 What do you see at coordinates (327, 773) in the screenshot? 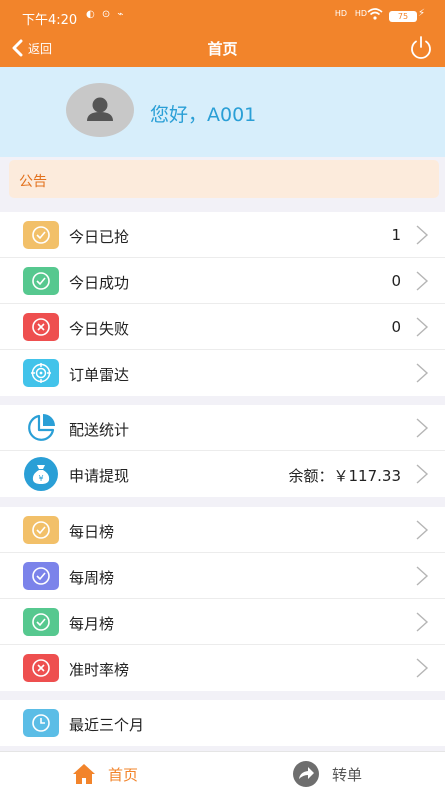
I see `tab-transfer: 转单` at bounding box center [327, 773].